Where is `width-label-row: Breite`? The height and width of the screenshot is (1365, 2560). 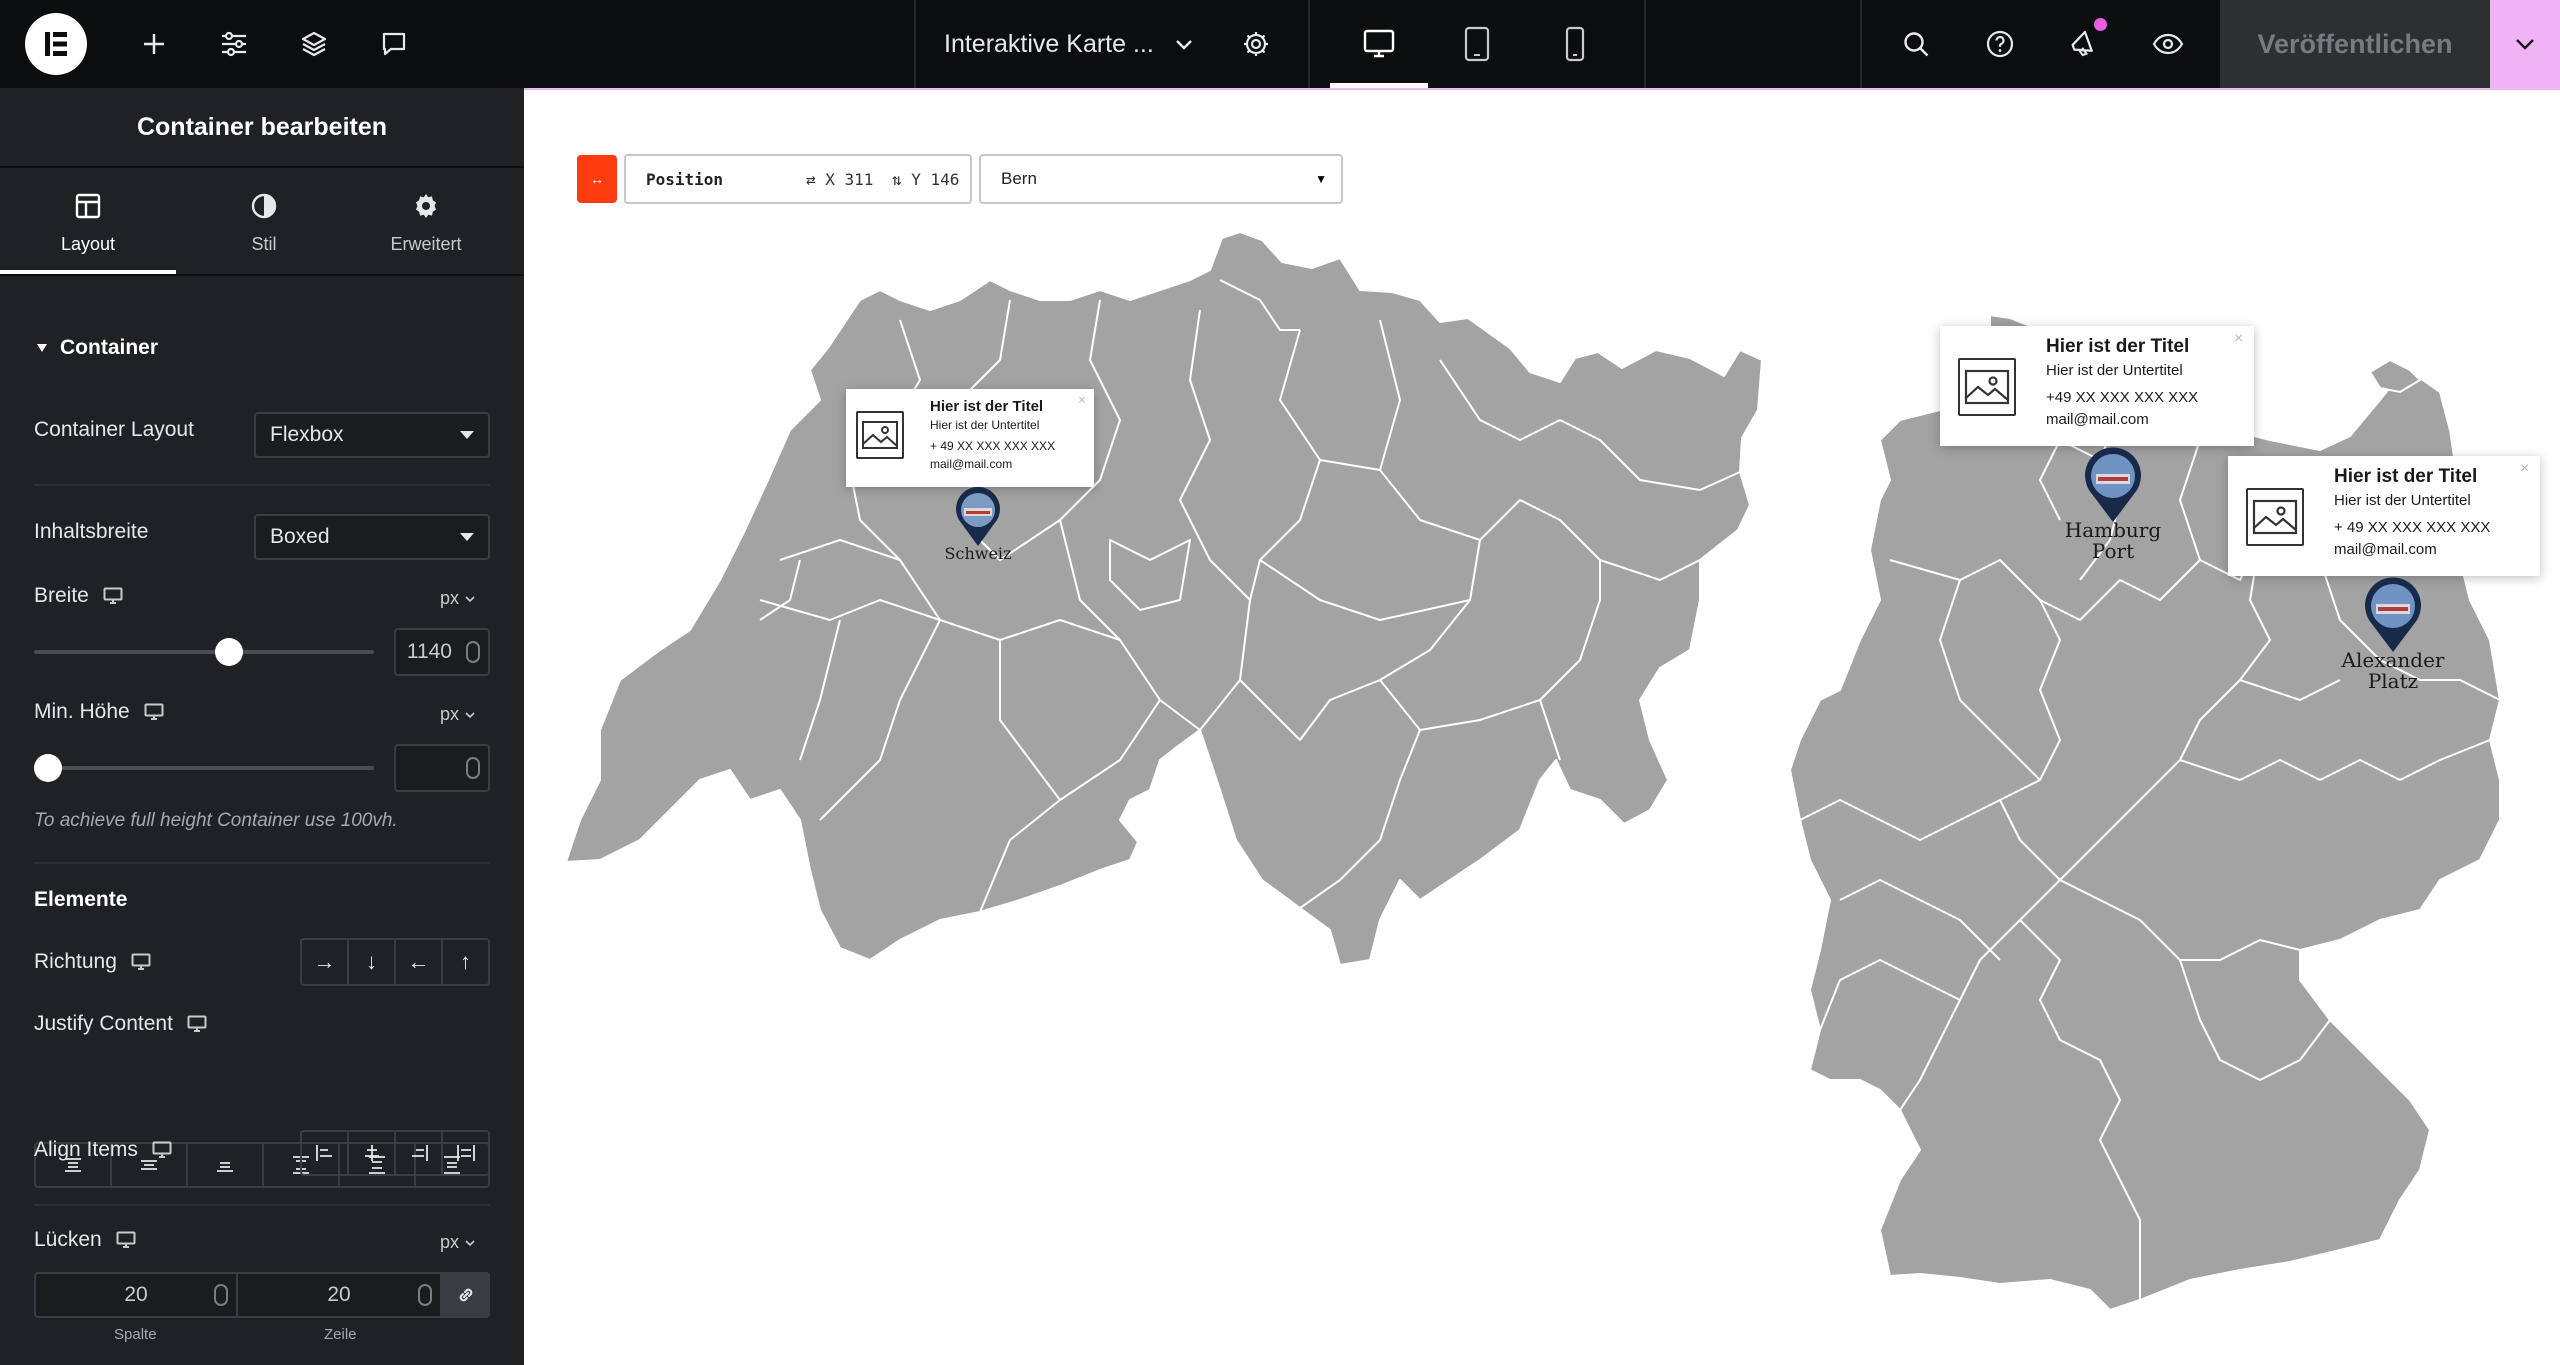 width-label-row: Breite is located at coordinates (78, 596).